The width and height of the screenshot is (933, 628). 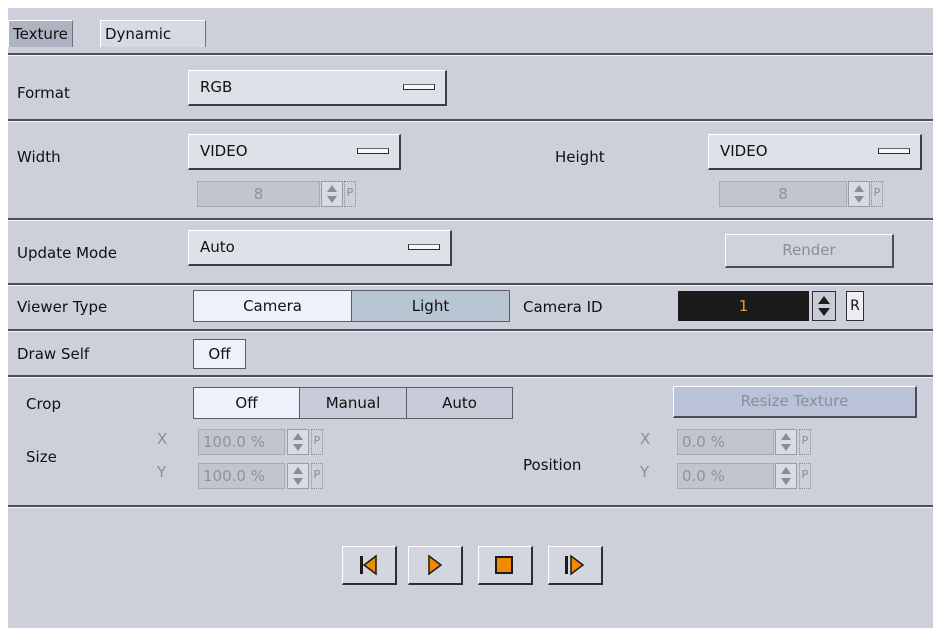 I want to click on skip-to-start-button, so click(x=369, y=565).